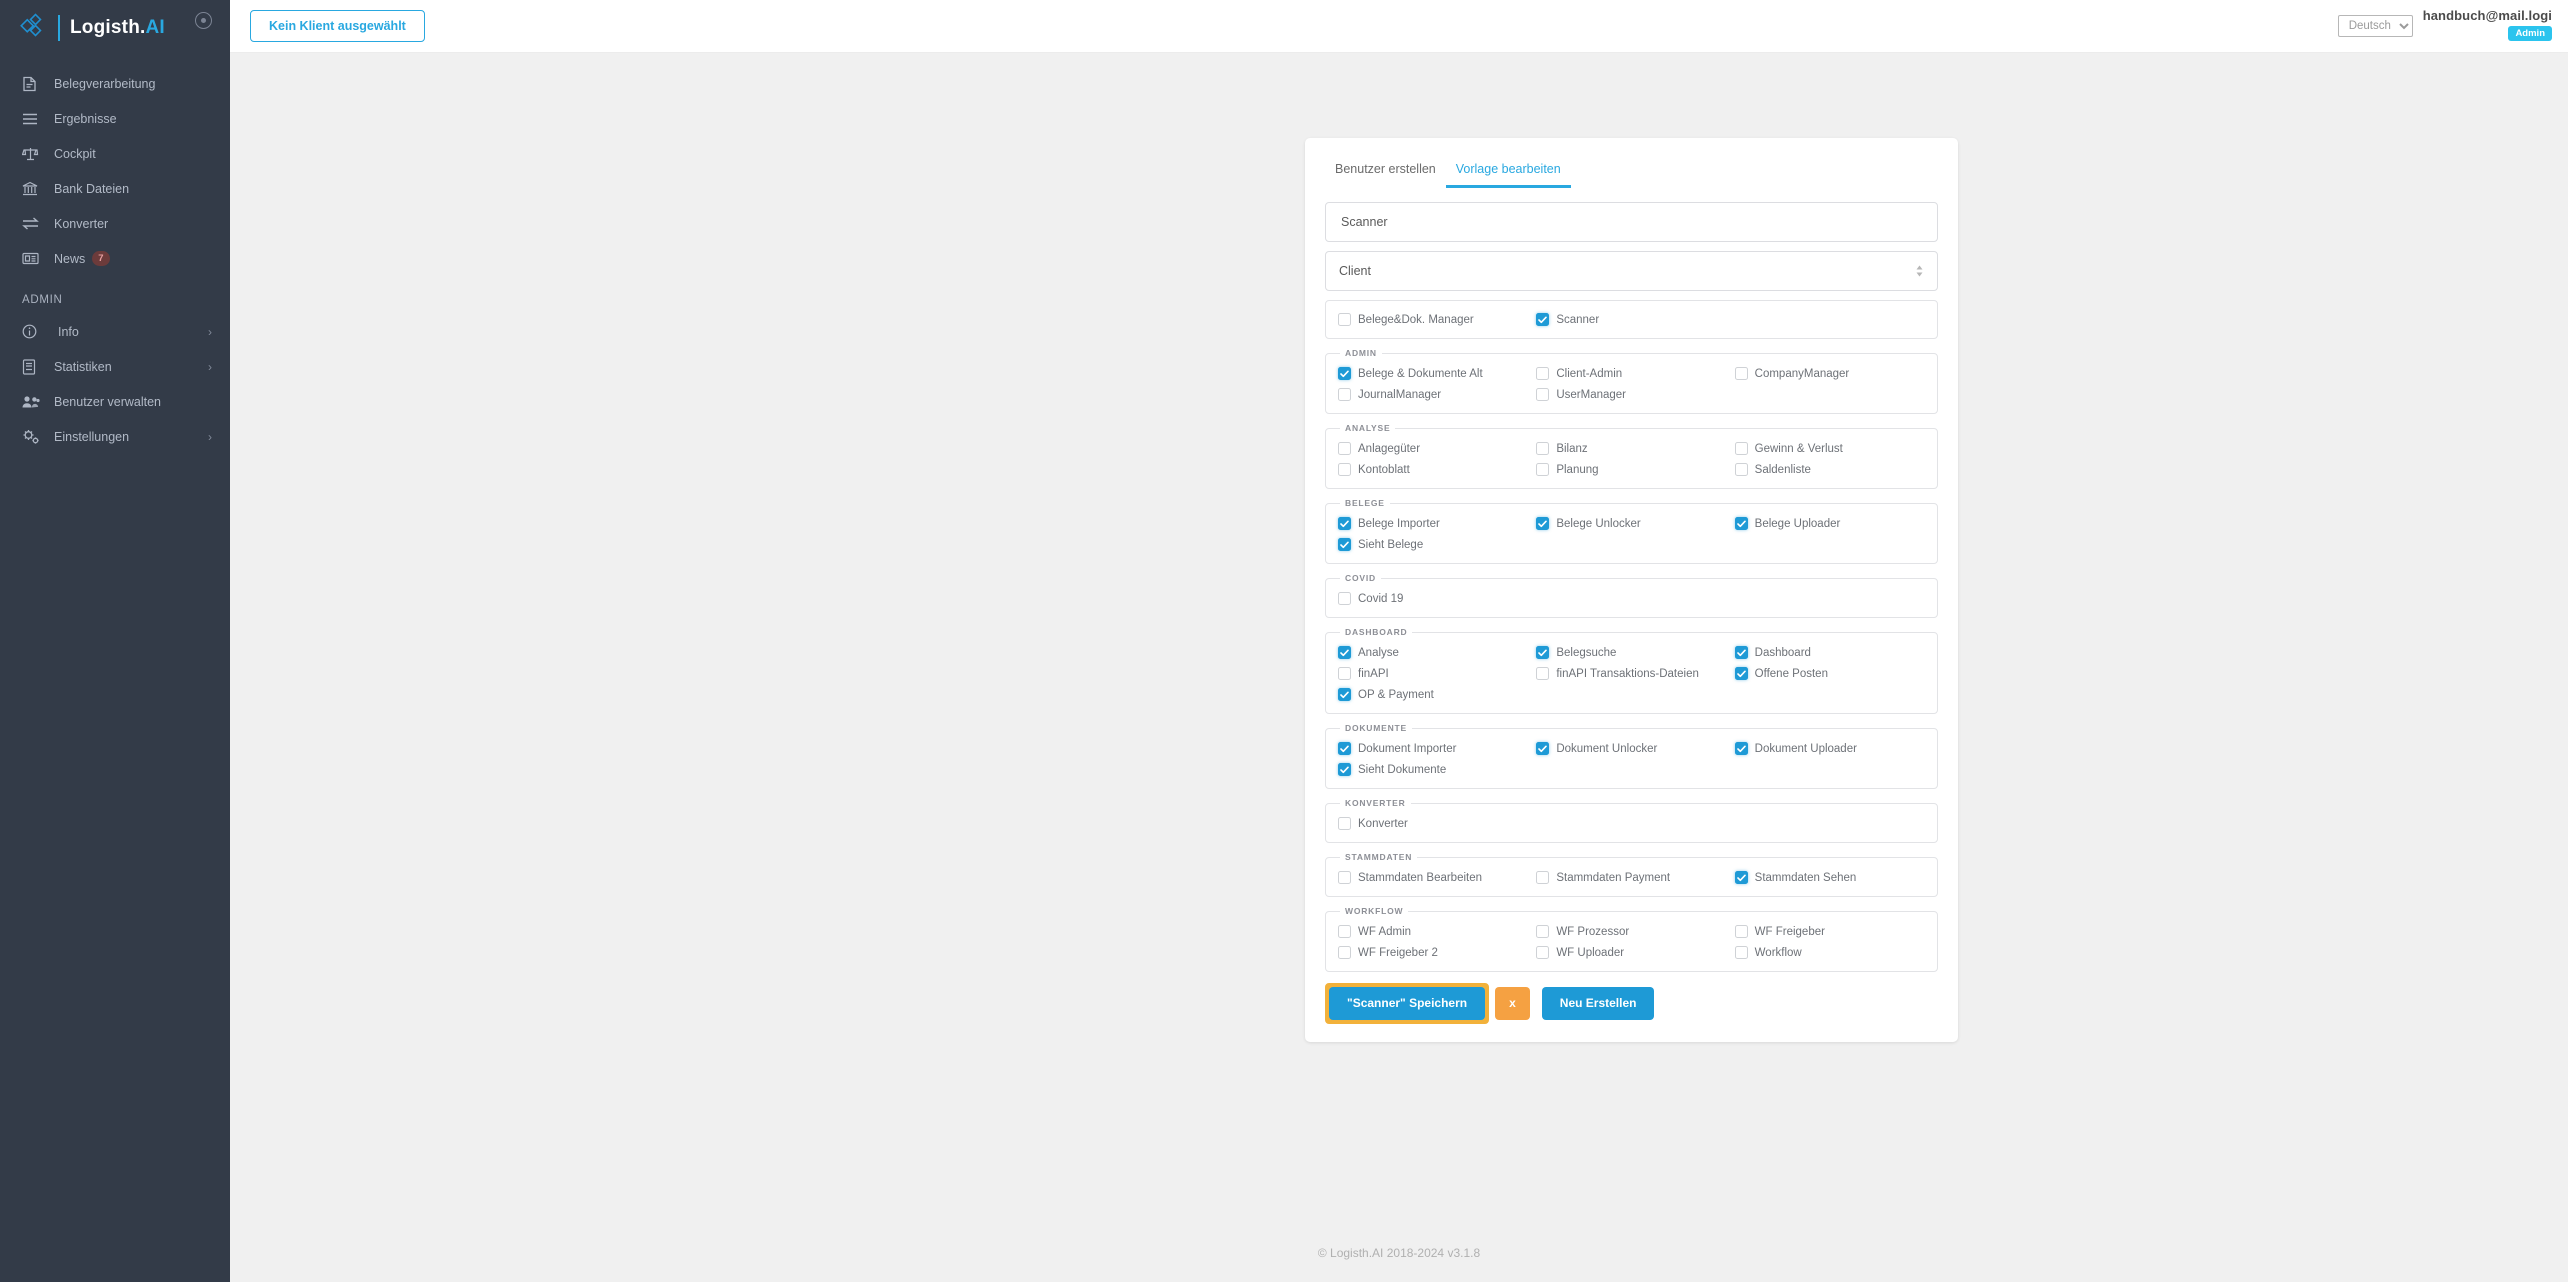 Image resolution: width=2568 pixels, height=1282 pixels. I want to click on sidebar-item-info: Info ›, so click(115, 331).